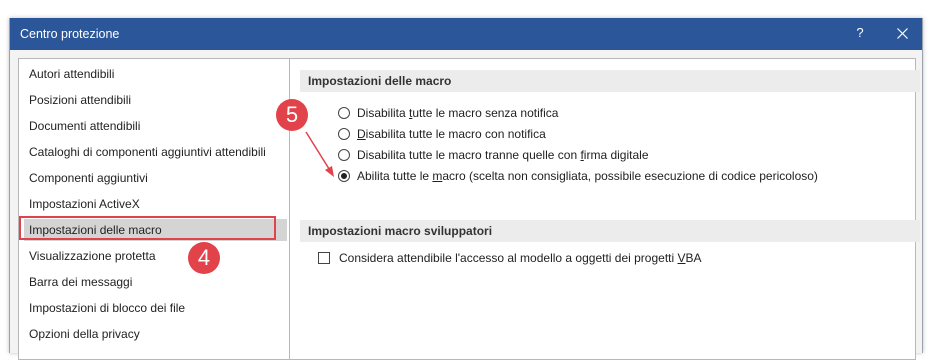 The width and height of the screenshot is (929, 360). What do you see at coordinates (442, 134) in the screenshot?
I see `radio-disable-all-with-notification: Disabilita tutte le macro con notifica` at bounding box center [442, 134].